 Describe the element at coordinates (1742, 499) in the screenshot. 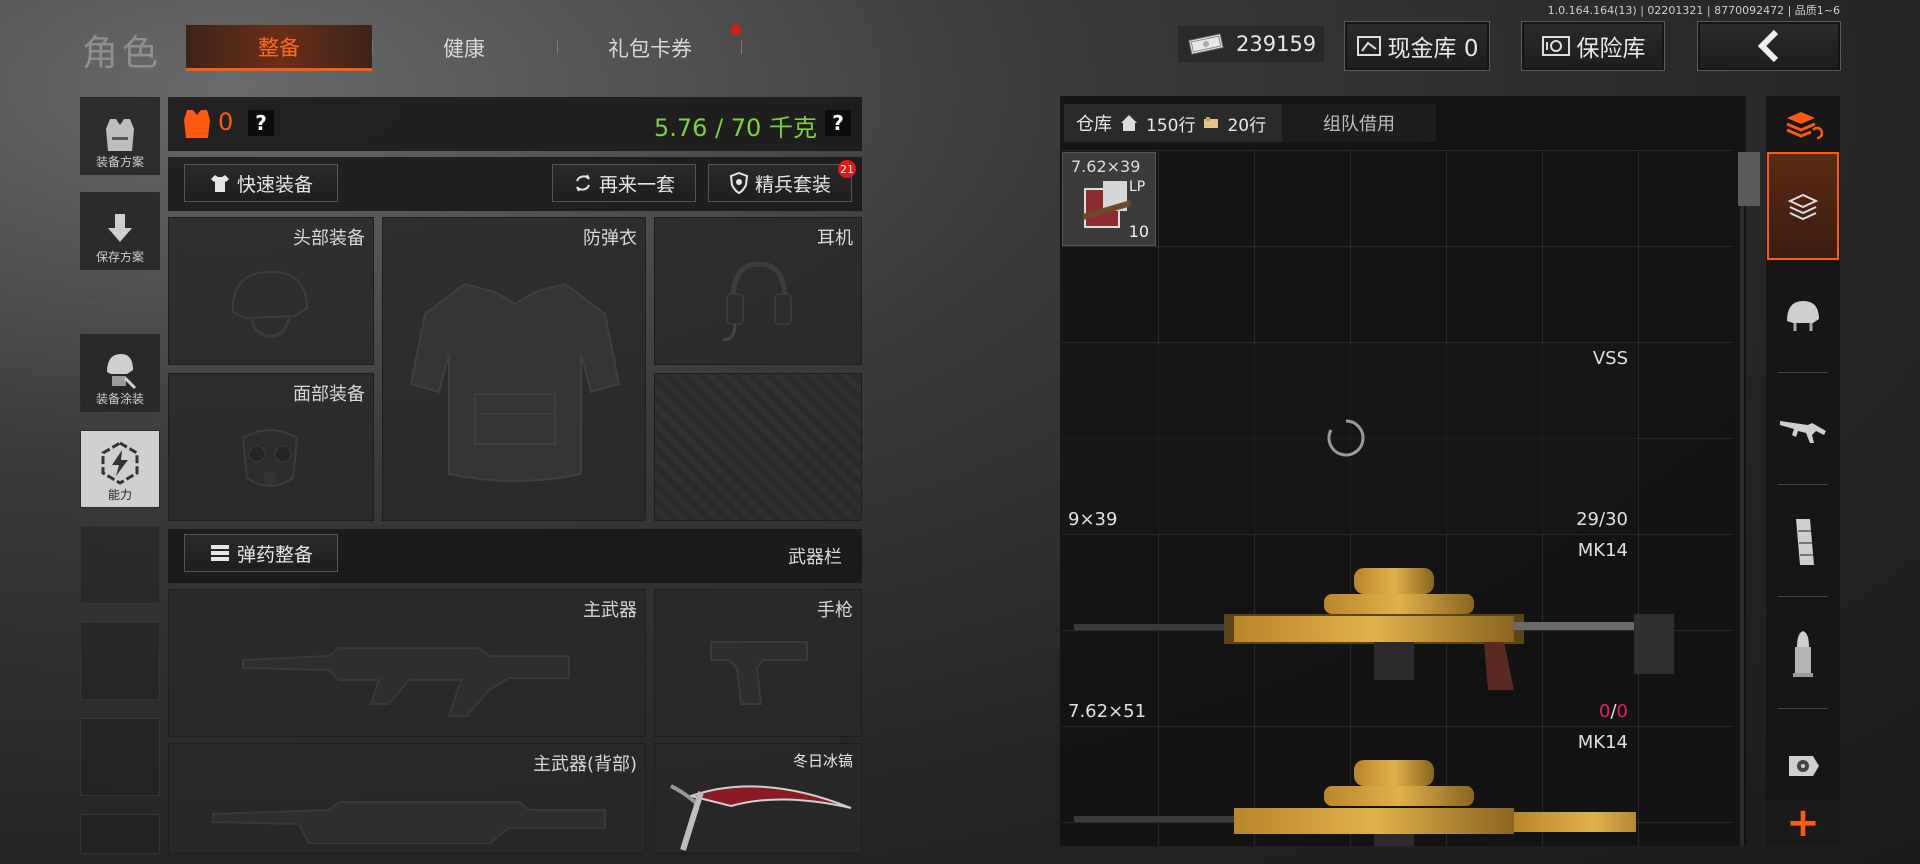

I see `inventory-scrollbar-track` at that location.